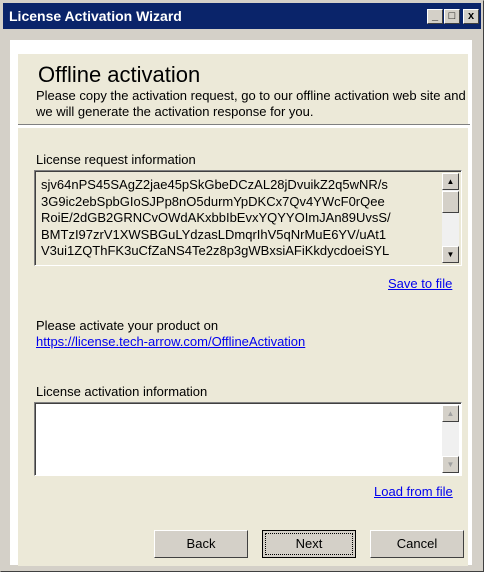 The height and width of the screenshot is (572, 484). I want to click on license-activation-label: License activation information, so click(122, 391).